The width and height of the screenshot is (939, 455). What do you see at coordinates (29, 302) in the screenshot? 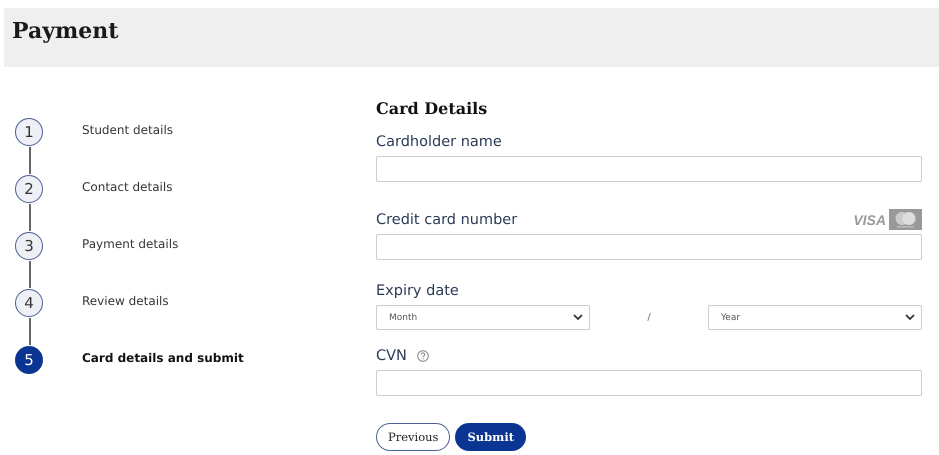
I see `step-number: 4` at bounding box center [29, 302].